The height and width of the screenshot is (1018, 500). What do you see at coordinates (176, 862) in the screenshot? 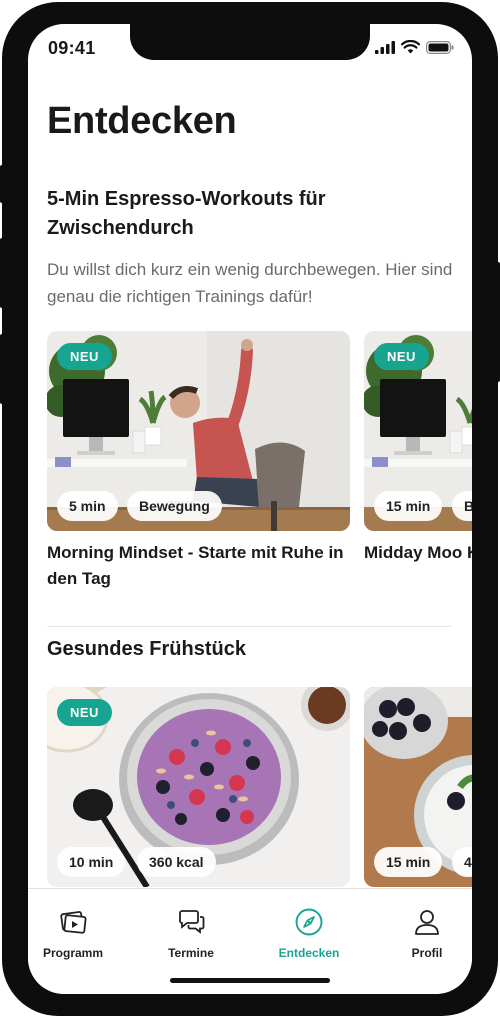
I see `calories-chip: 360 kcal` at bounding box center [176, 862].